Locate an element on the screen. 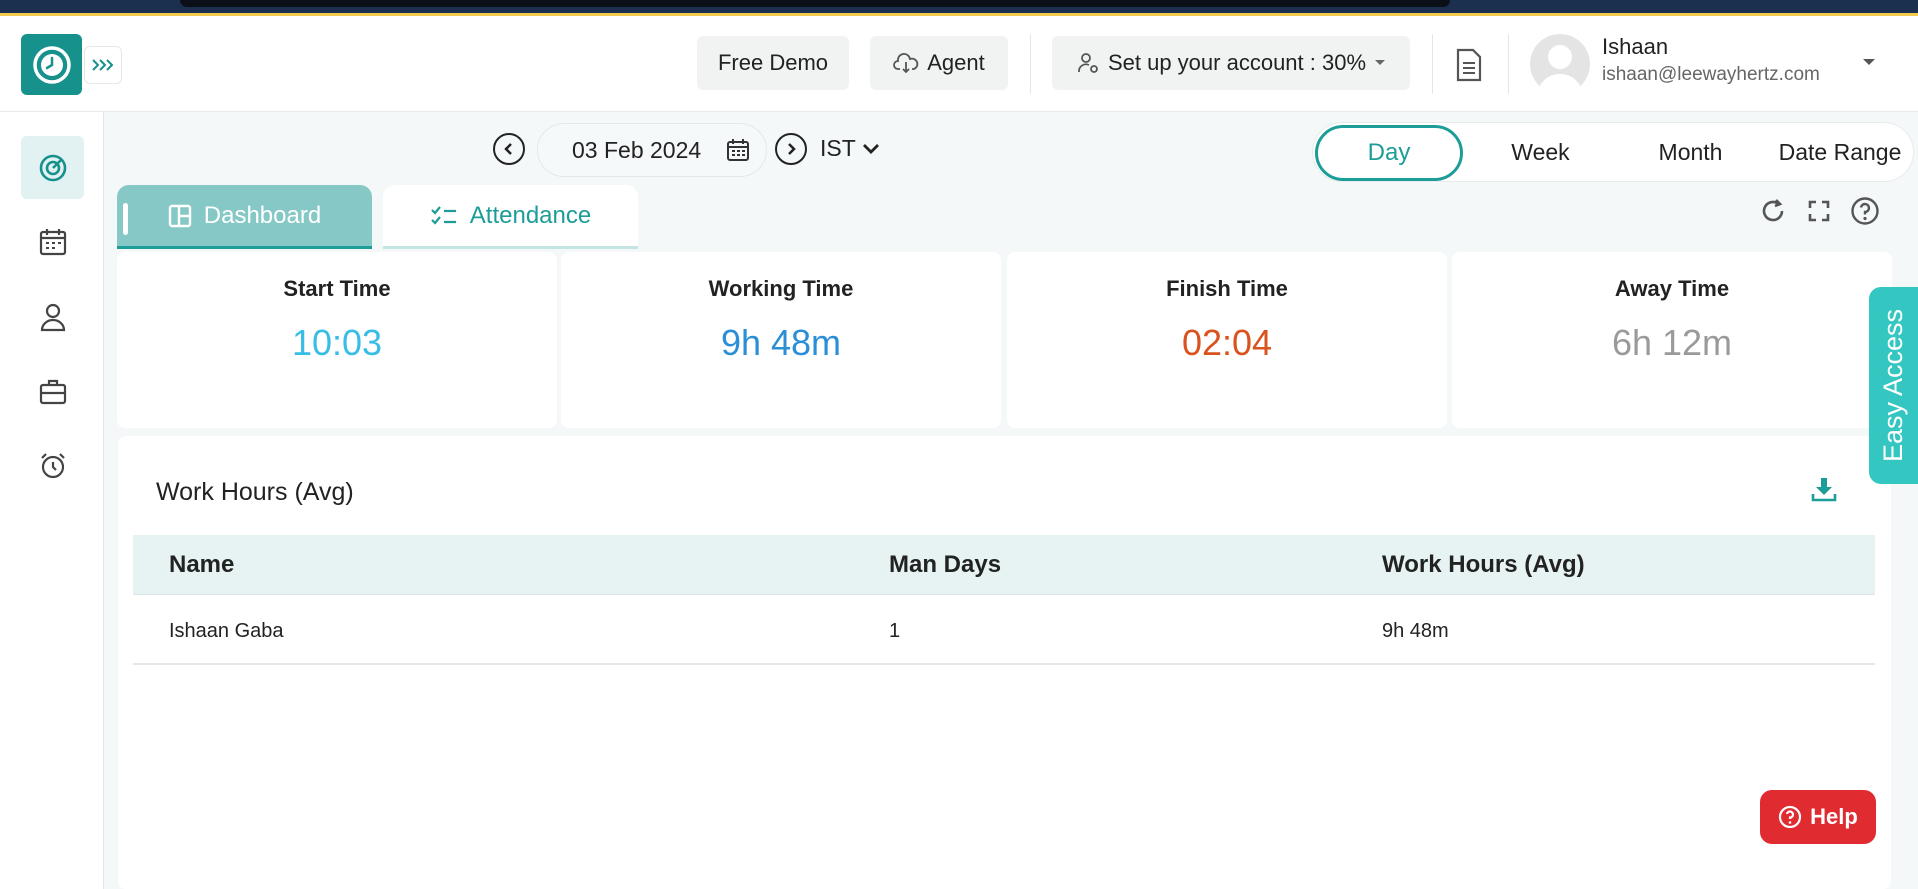  tab-dashboard-label: Dashboard is located at coordinates (262, 215).